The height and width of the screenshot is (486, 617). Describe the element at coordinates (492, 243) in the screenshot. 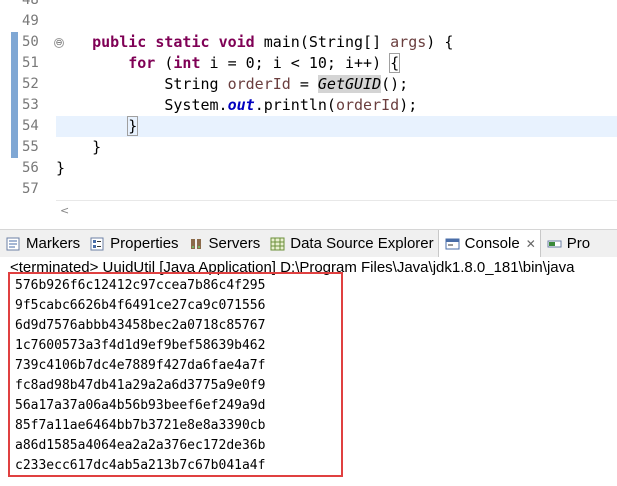

I see `tab-label: Console` at that location.